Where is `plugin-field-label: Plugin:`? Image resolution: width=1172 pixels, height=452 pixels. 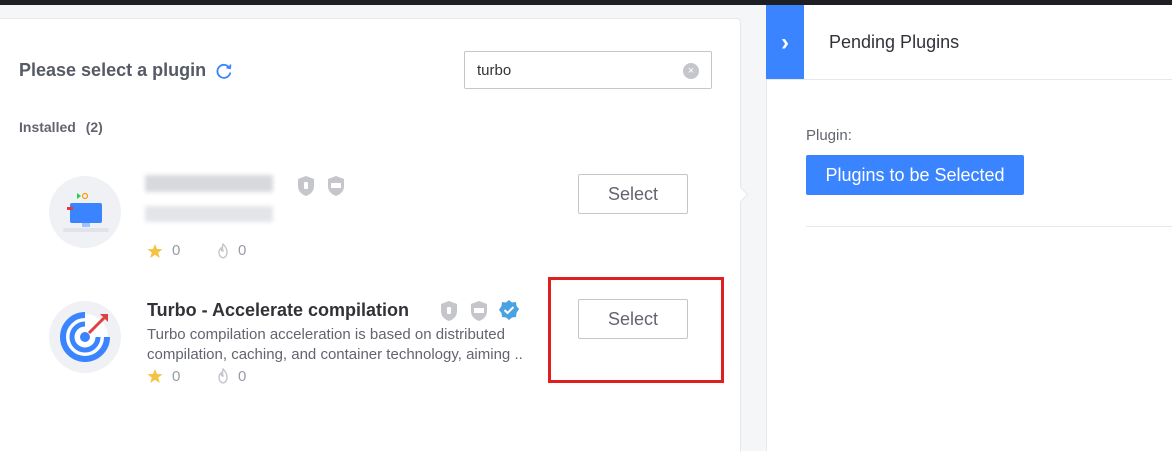 plugin-field-label: Plugin: is located at coordinates (829, 135).